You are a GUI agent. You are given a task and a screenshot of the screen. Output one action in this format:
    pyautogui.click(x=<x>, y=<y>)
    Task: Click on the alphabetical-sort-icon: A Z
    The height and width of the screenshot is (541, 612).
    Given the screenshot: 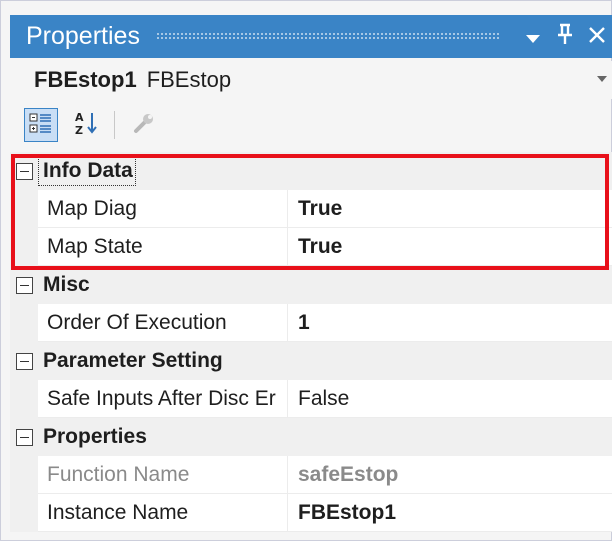 What is the action you would take?
    pyautogui.click(x=87, y=125)
    